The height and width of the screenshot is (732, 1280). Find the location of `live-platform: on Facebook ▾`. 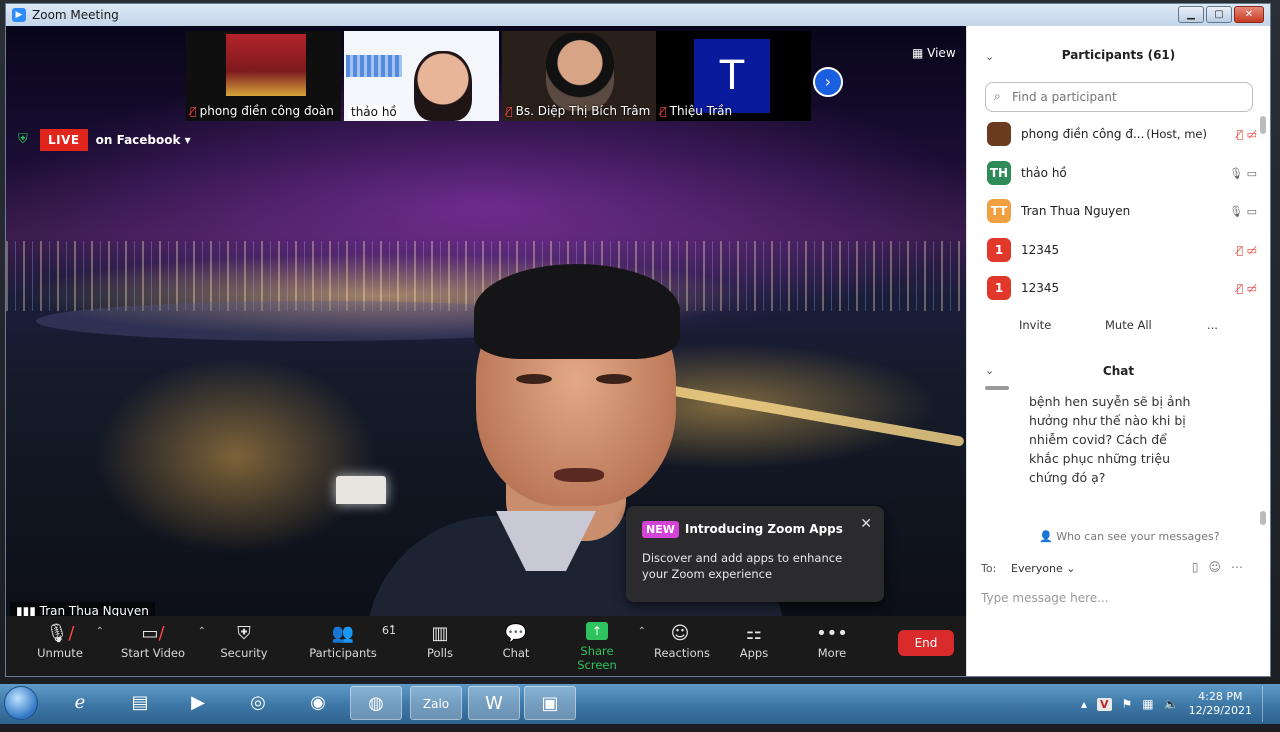

live-platform: on Facebook ▾ is located at coordinates (143, 140).